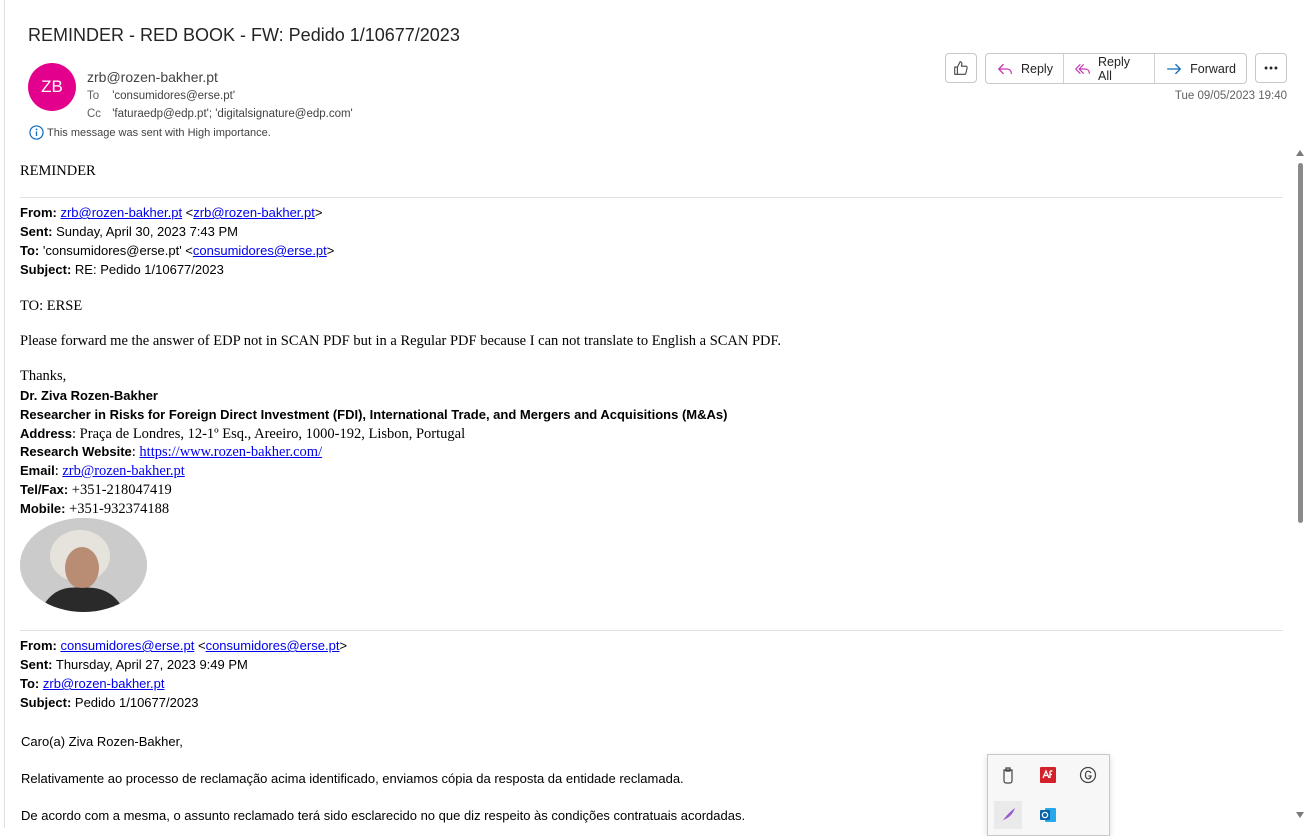  I want to click on clipboard-icon, so click(1008, 775).